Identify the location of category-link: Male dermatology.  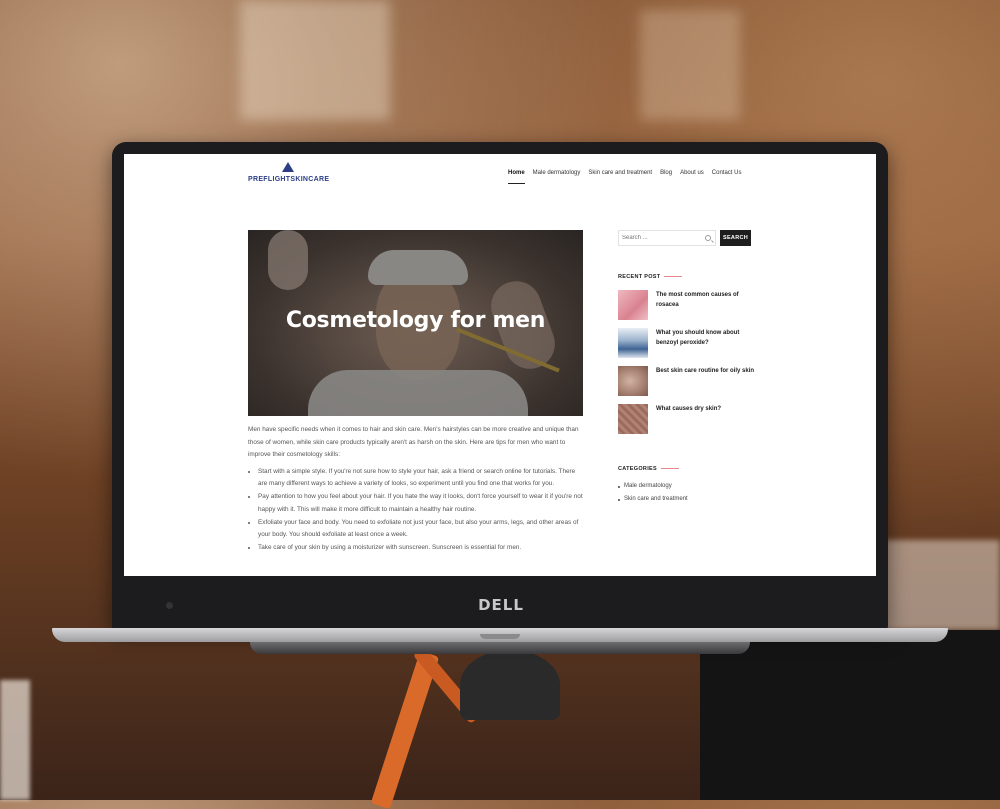
(688, 486).